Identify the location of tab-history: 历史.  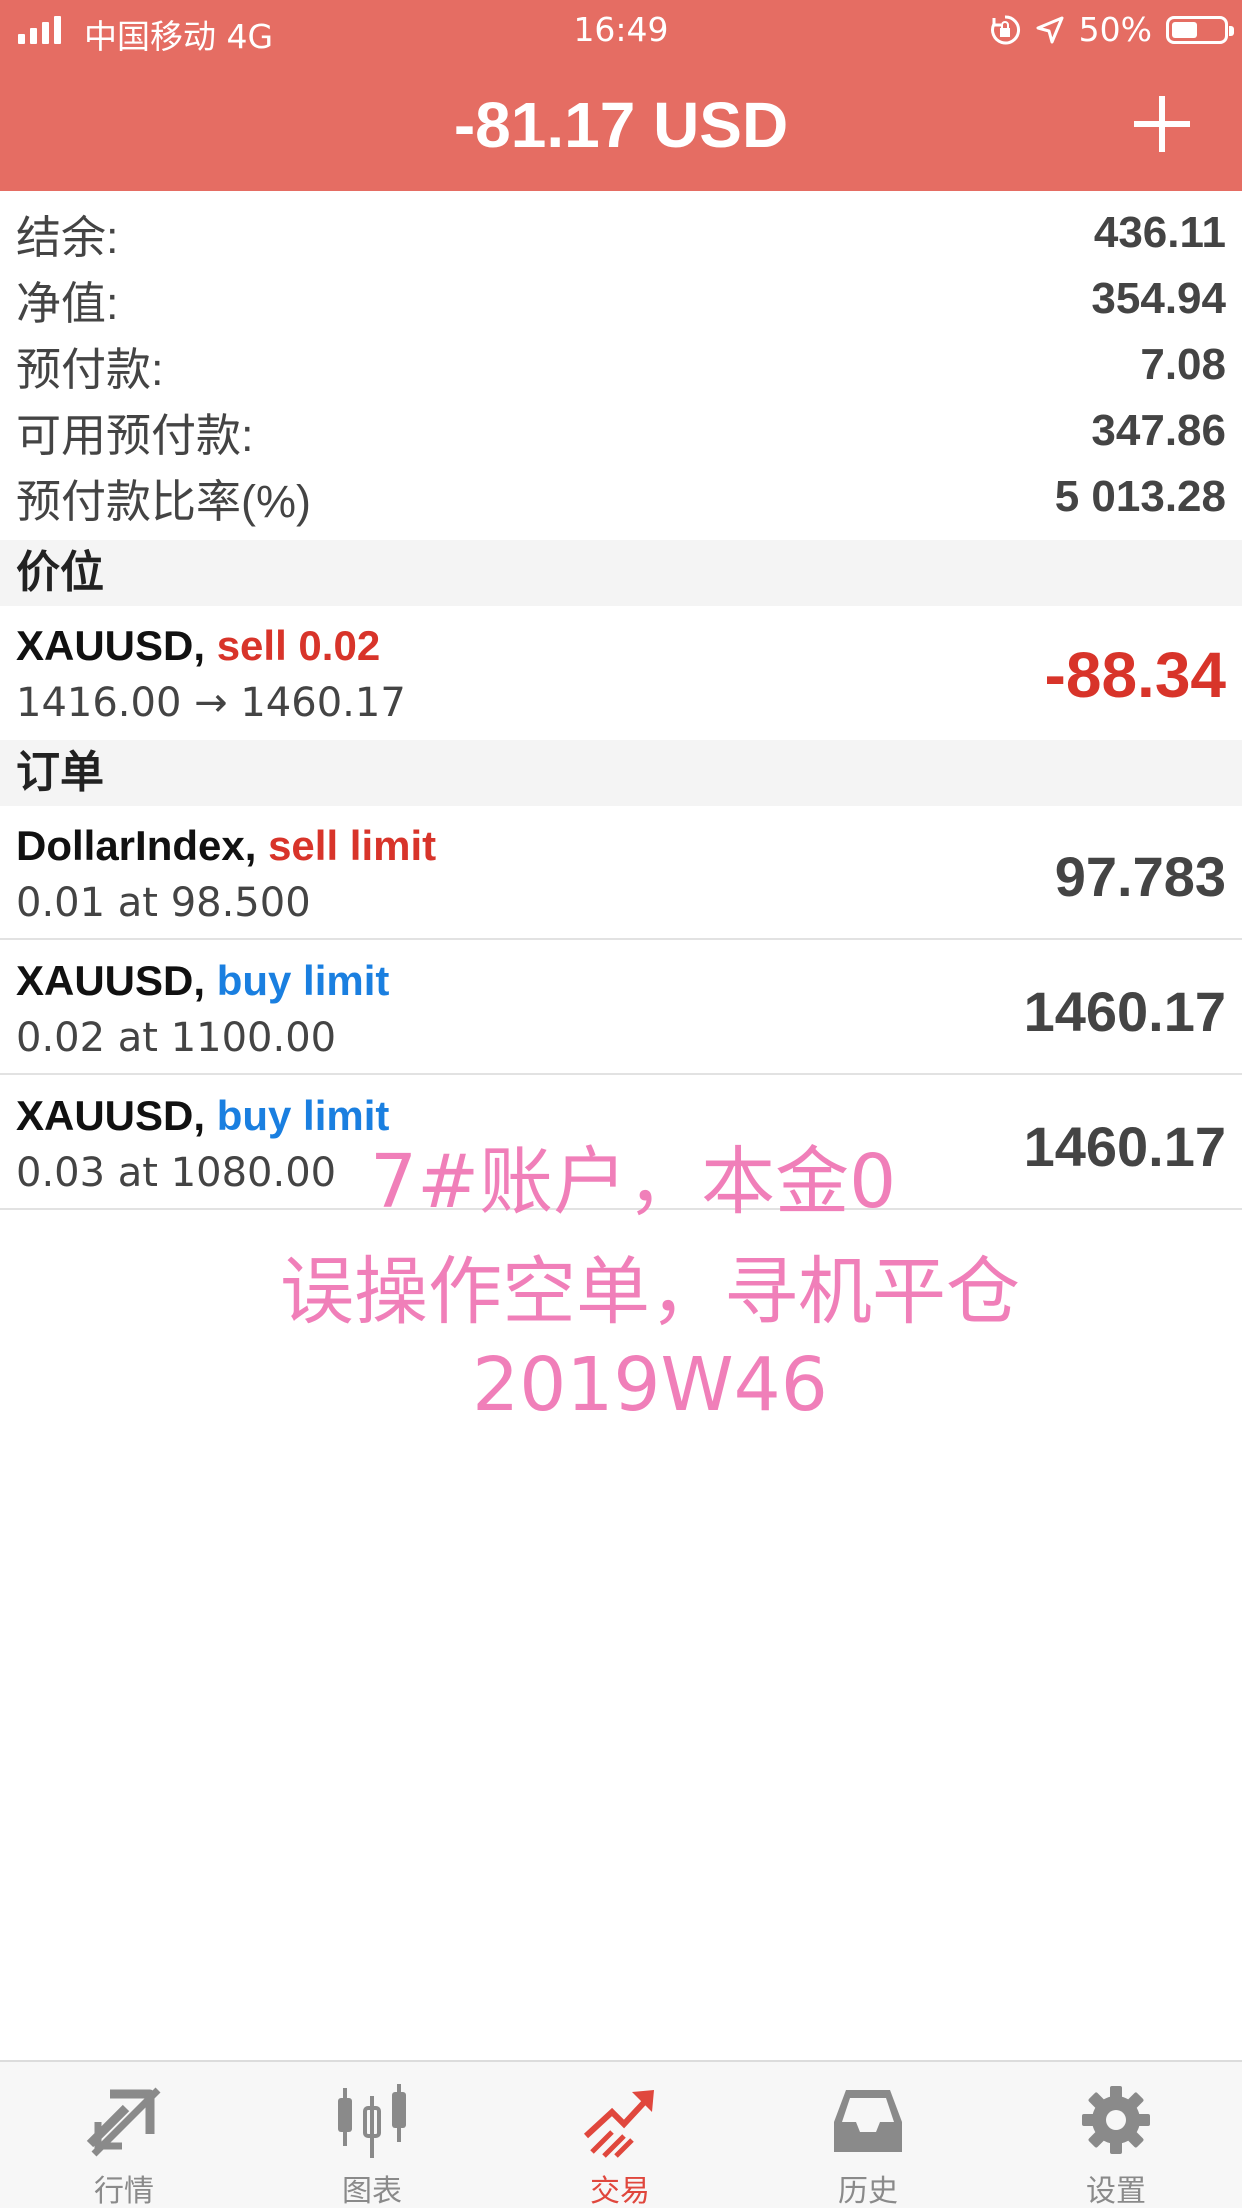
(868, 2136).